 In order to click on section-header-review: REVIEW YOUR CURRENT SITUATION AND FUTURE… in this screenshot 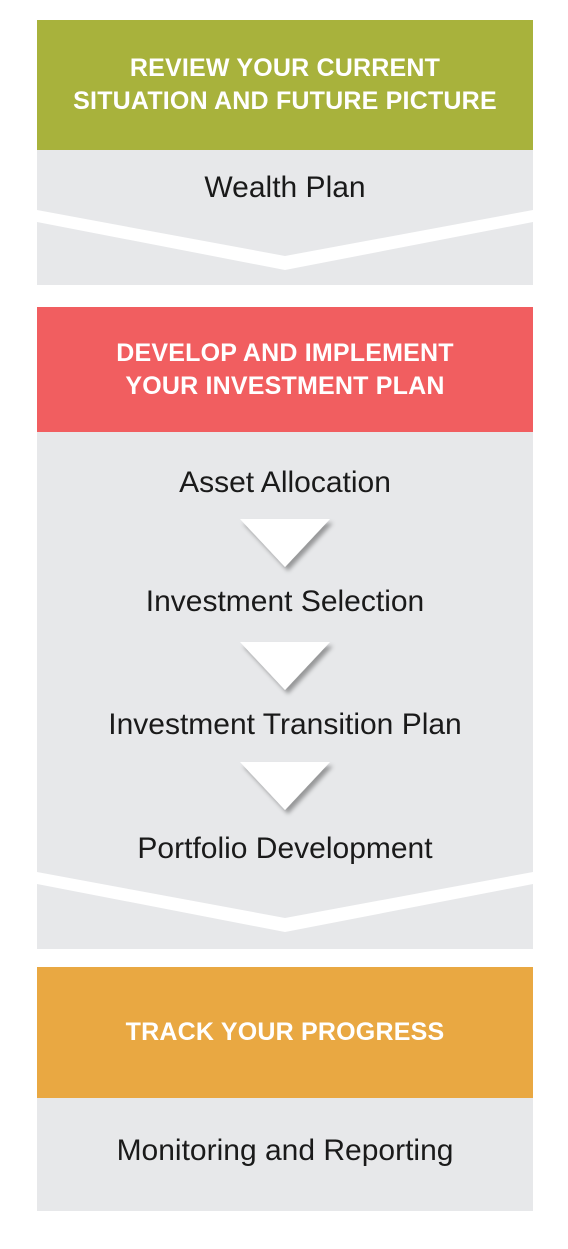, I will do `click(285, 85)`.